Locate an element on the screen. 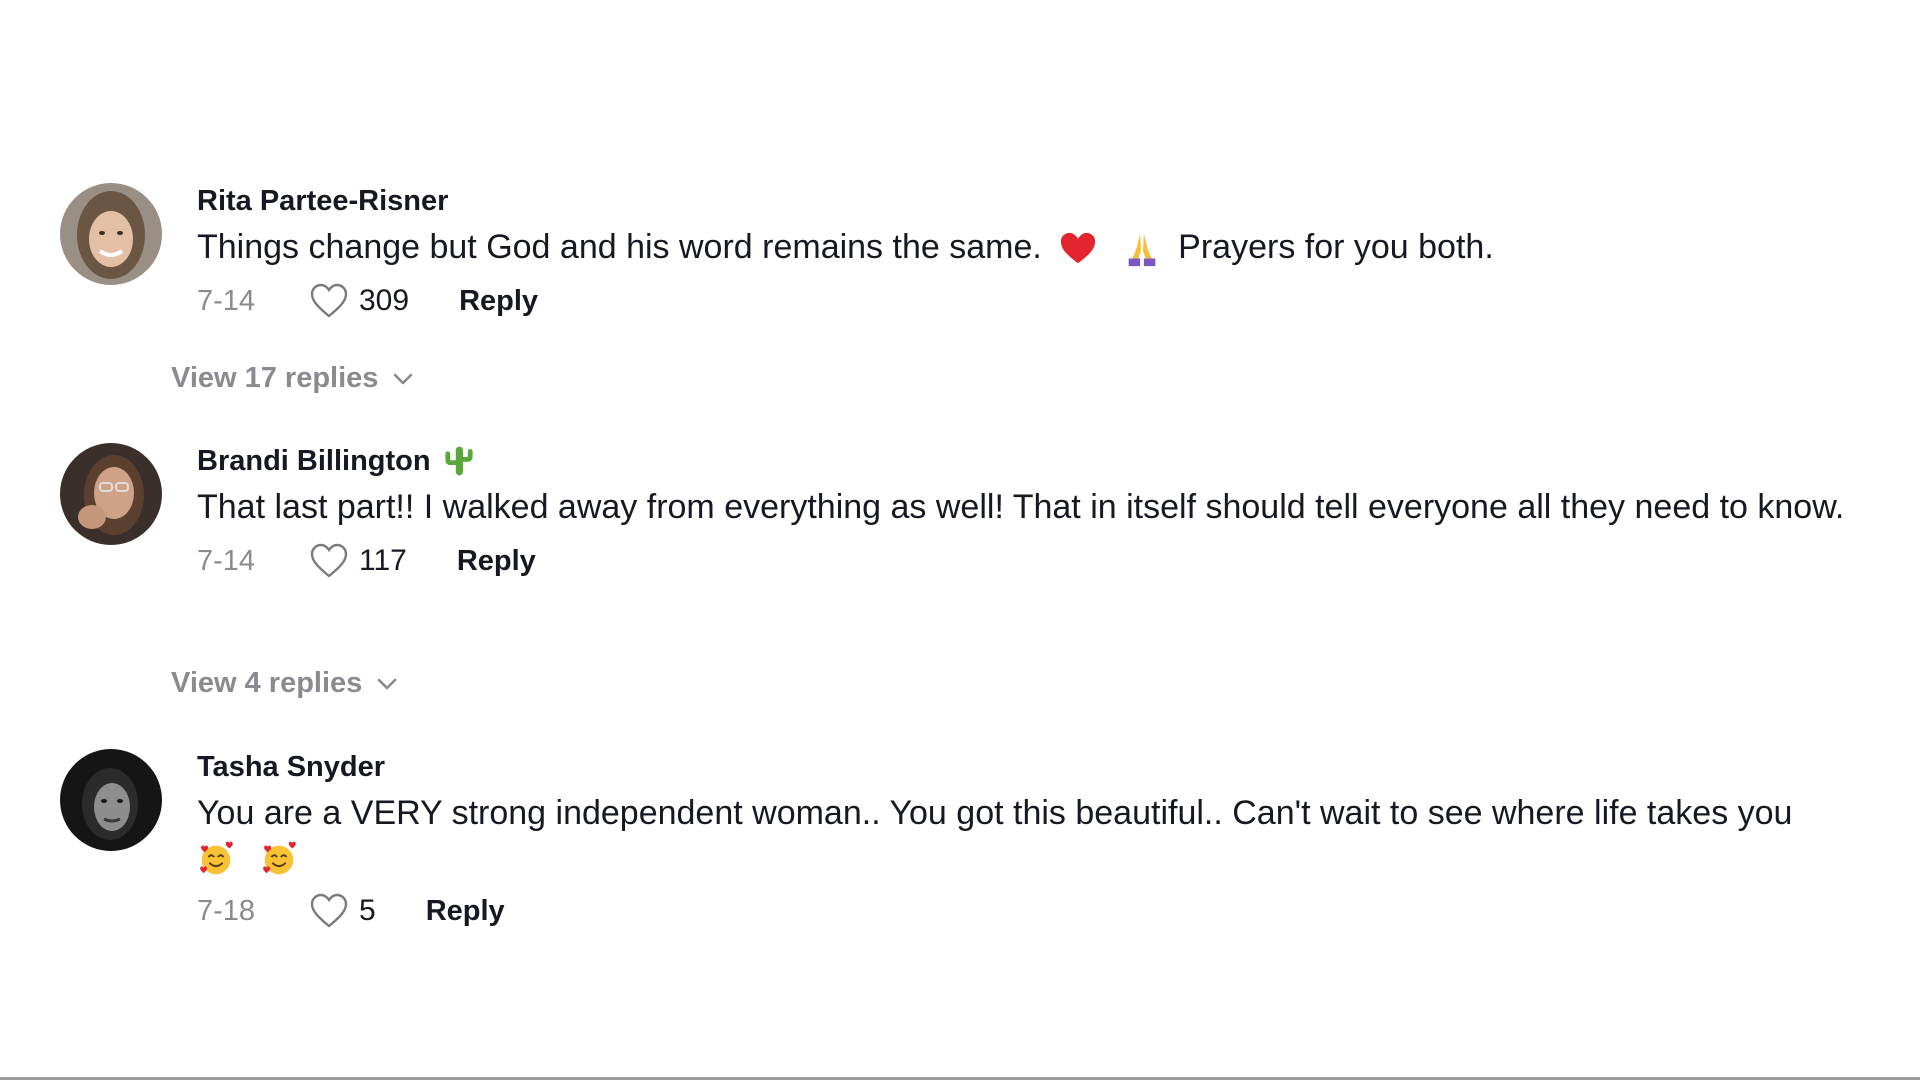 The width and height of the screenshot is (1920, 1080). like-button: 5 is located at coordinates (342, 911).